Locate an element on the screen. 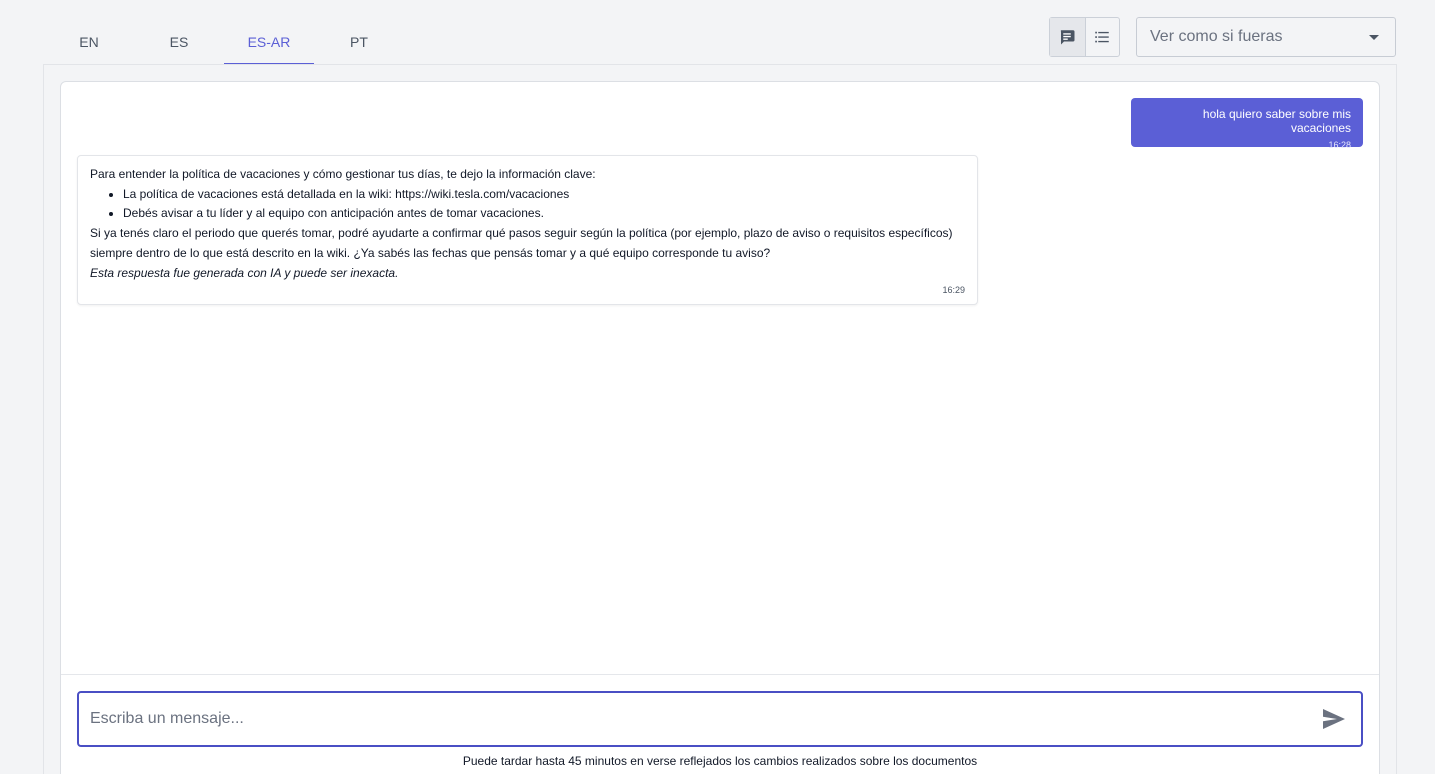 Image resolution: width=1435 pixels, height=774 pixels. message-input is located at coordinates (693, 719).